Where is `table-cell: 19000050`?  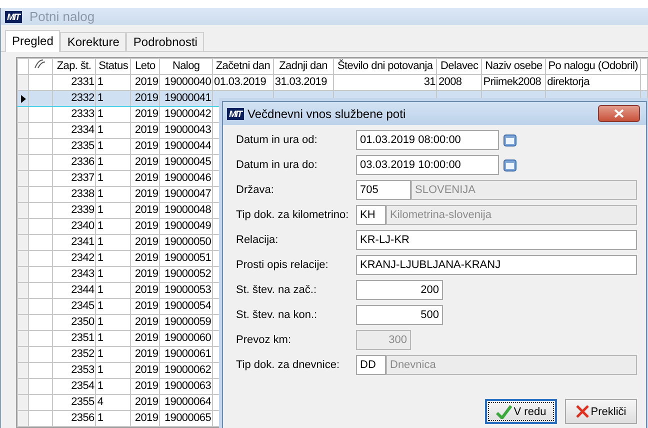 table-cell: 19000050 is located at coordinates (186, 242).